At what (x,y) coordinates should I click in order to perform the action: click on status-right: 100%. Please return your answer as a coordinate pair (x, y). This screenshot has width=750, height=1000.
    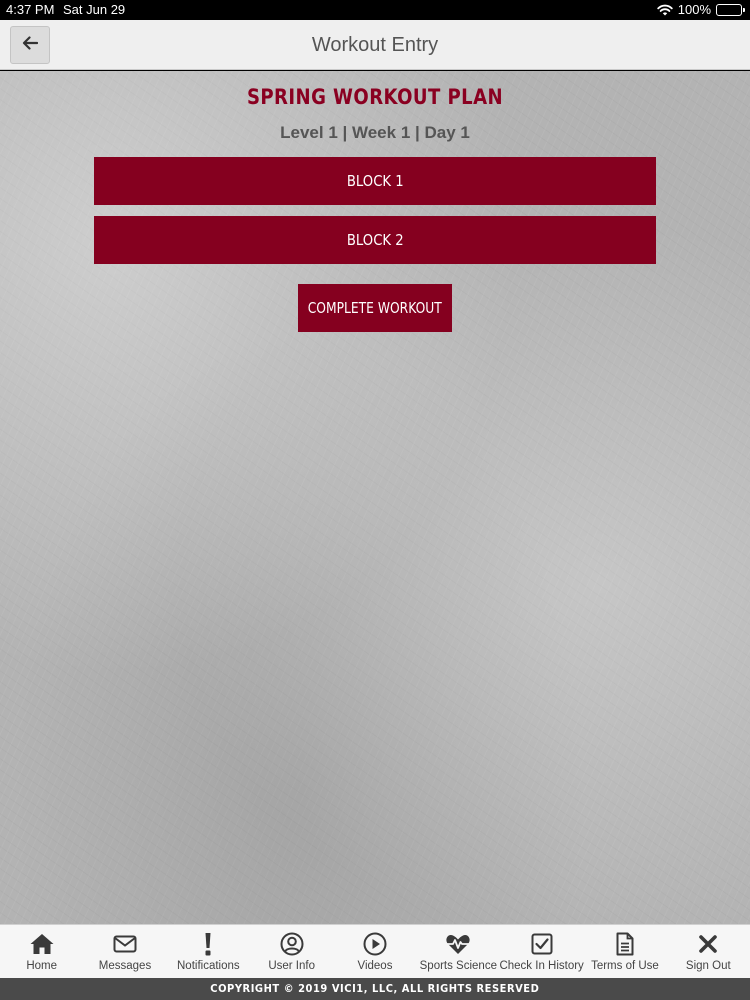
    Looking at the image, I should click on (701, 9).